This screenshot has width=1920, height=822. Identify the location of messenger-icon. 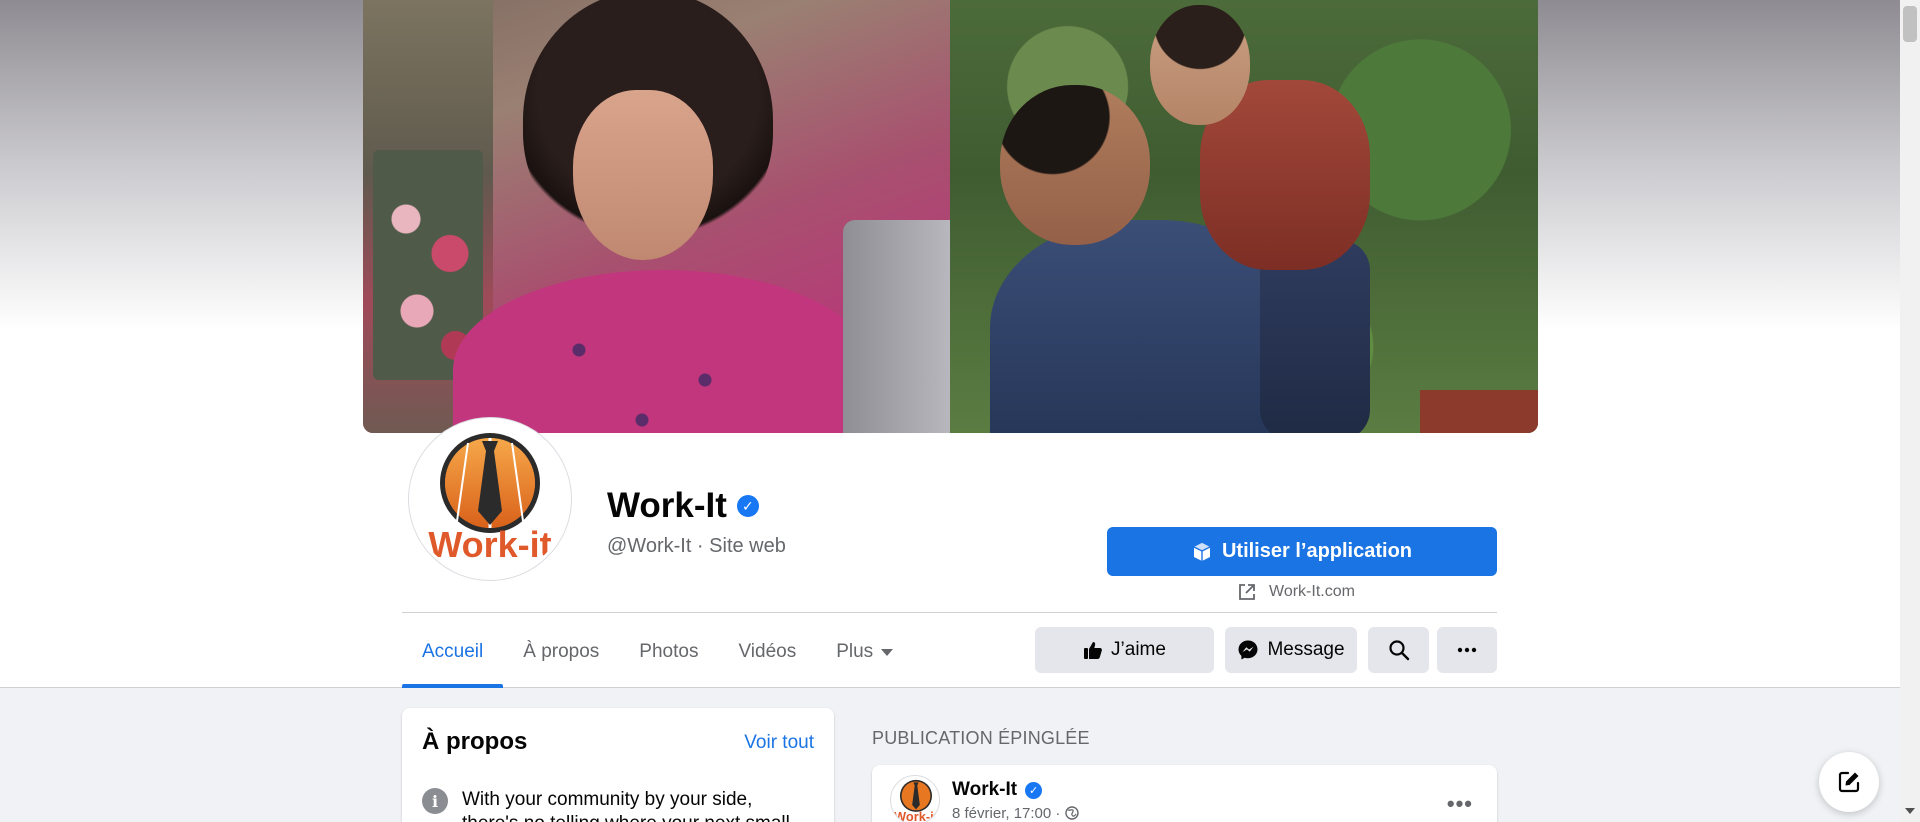
(1248, 650).